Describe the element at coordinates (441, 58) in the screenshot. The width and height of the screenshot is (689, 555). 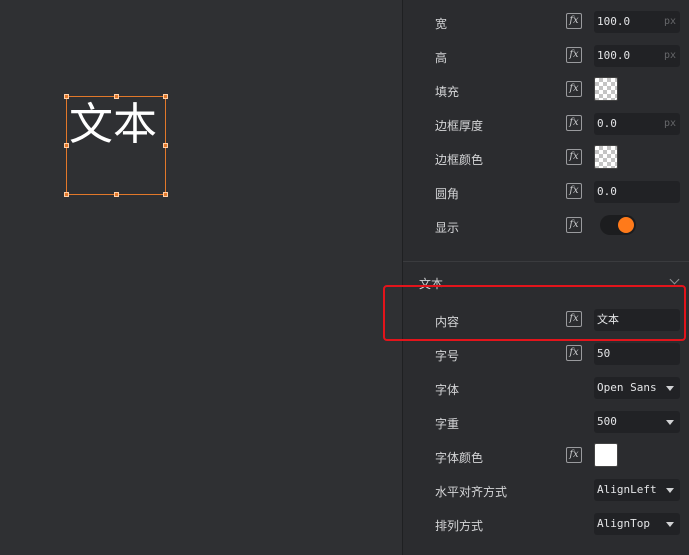
I see `property-label: 高` at that location.